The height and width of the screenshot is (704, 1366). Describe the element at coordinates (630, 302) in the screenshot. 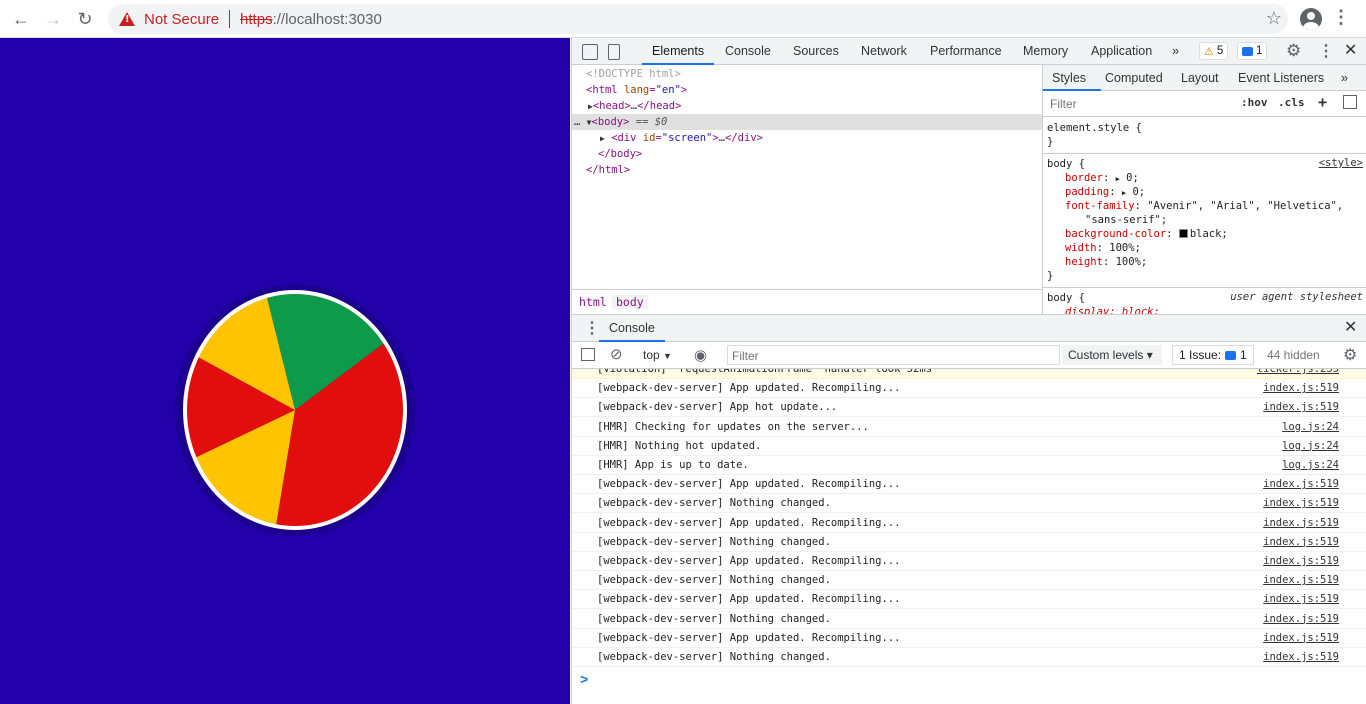

I see `breadcrumb-body: body` at that location.